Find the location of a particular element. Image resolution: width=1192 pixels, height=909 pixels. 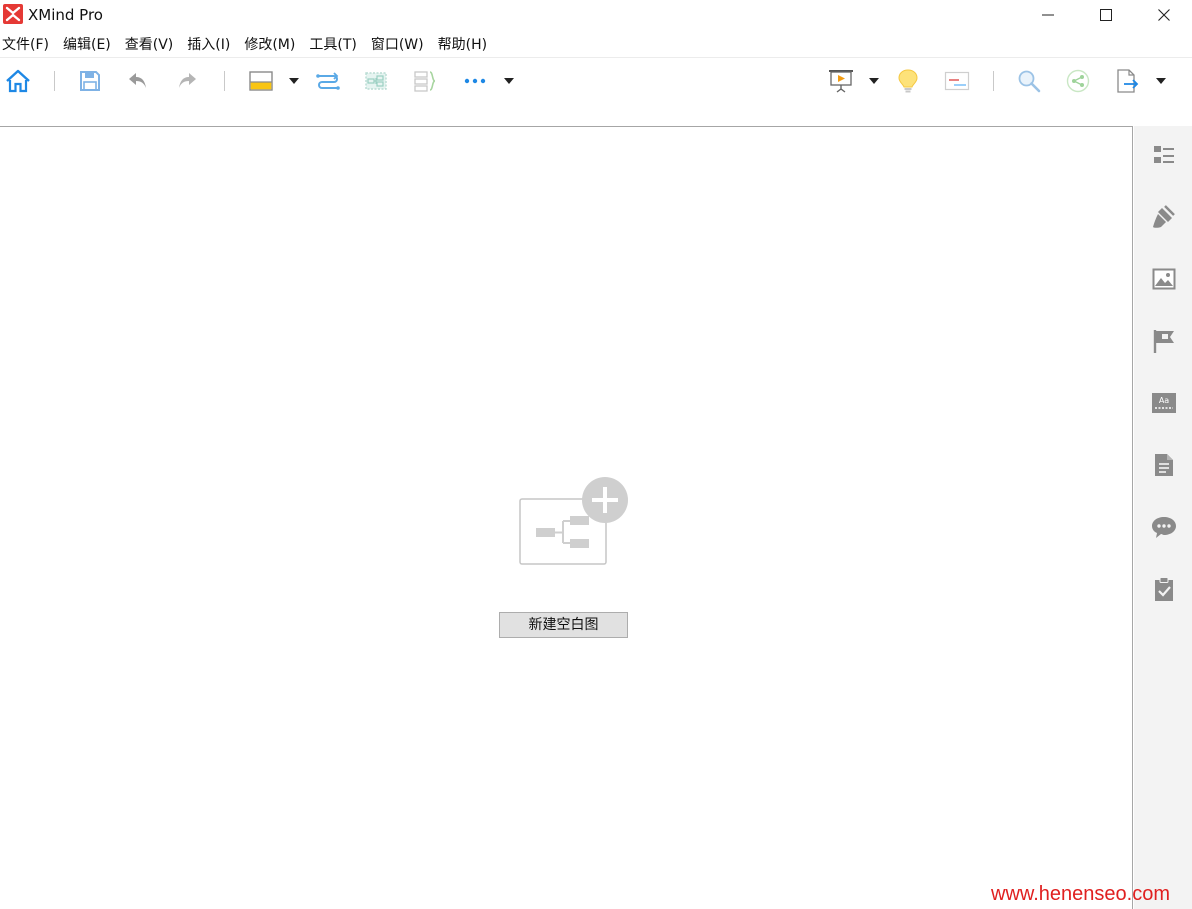

outline-icon is located at coordinates (1164, 154).